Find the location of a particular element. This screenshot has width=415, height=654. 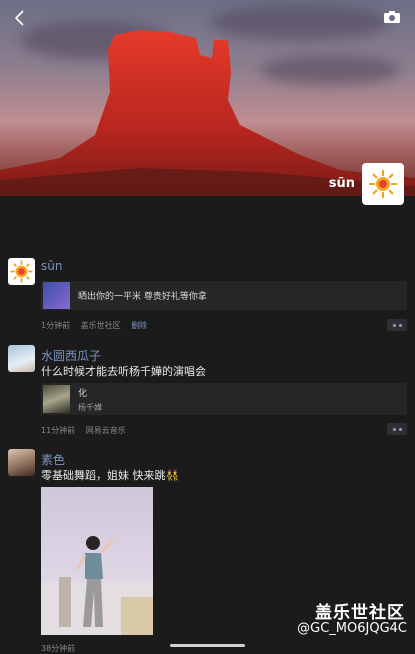

post-author: sūn is located at coordinates (51, 266).